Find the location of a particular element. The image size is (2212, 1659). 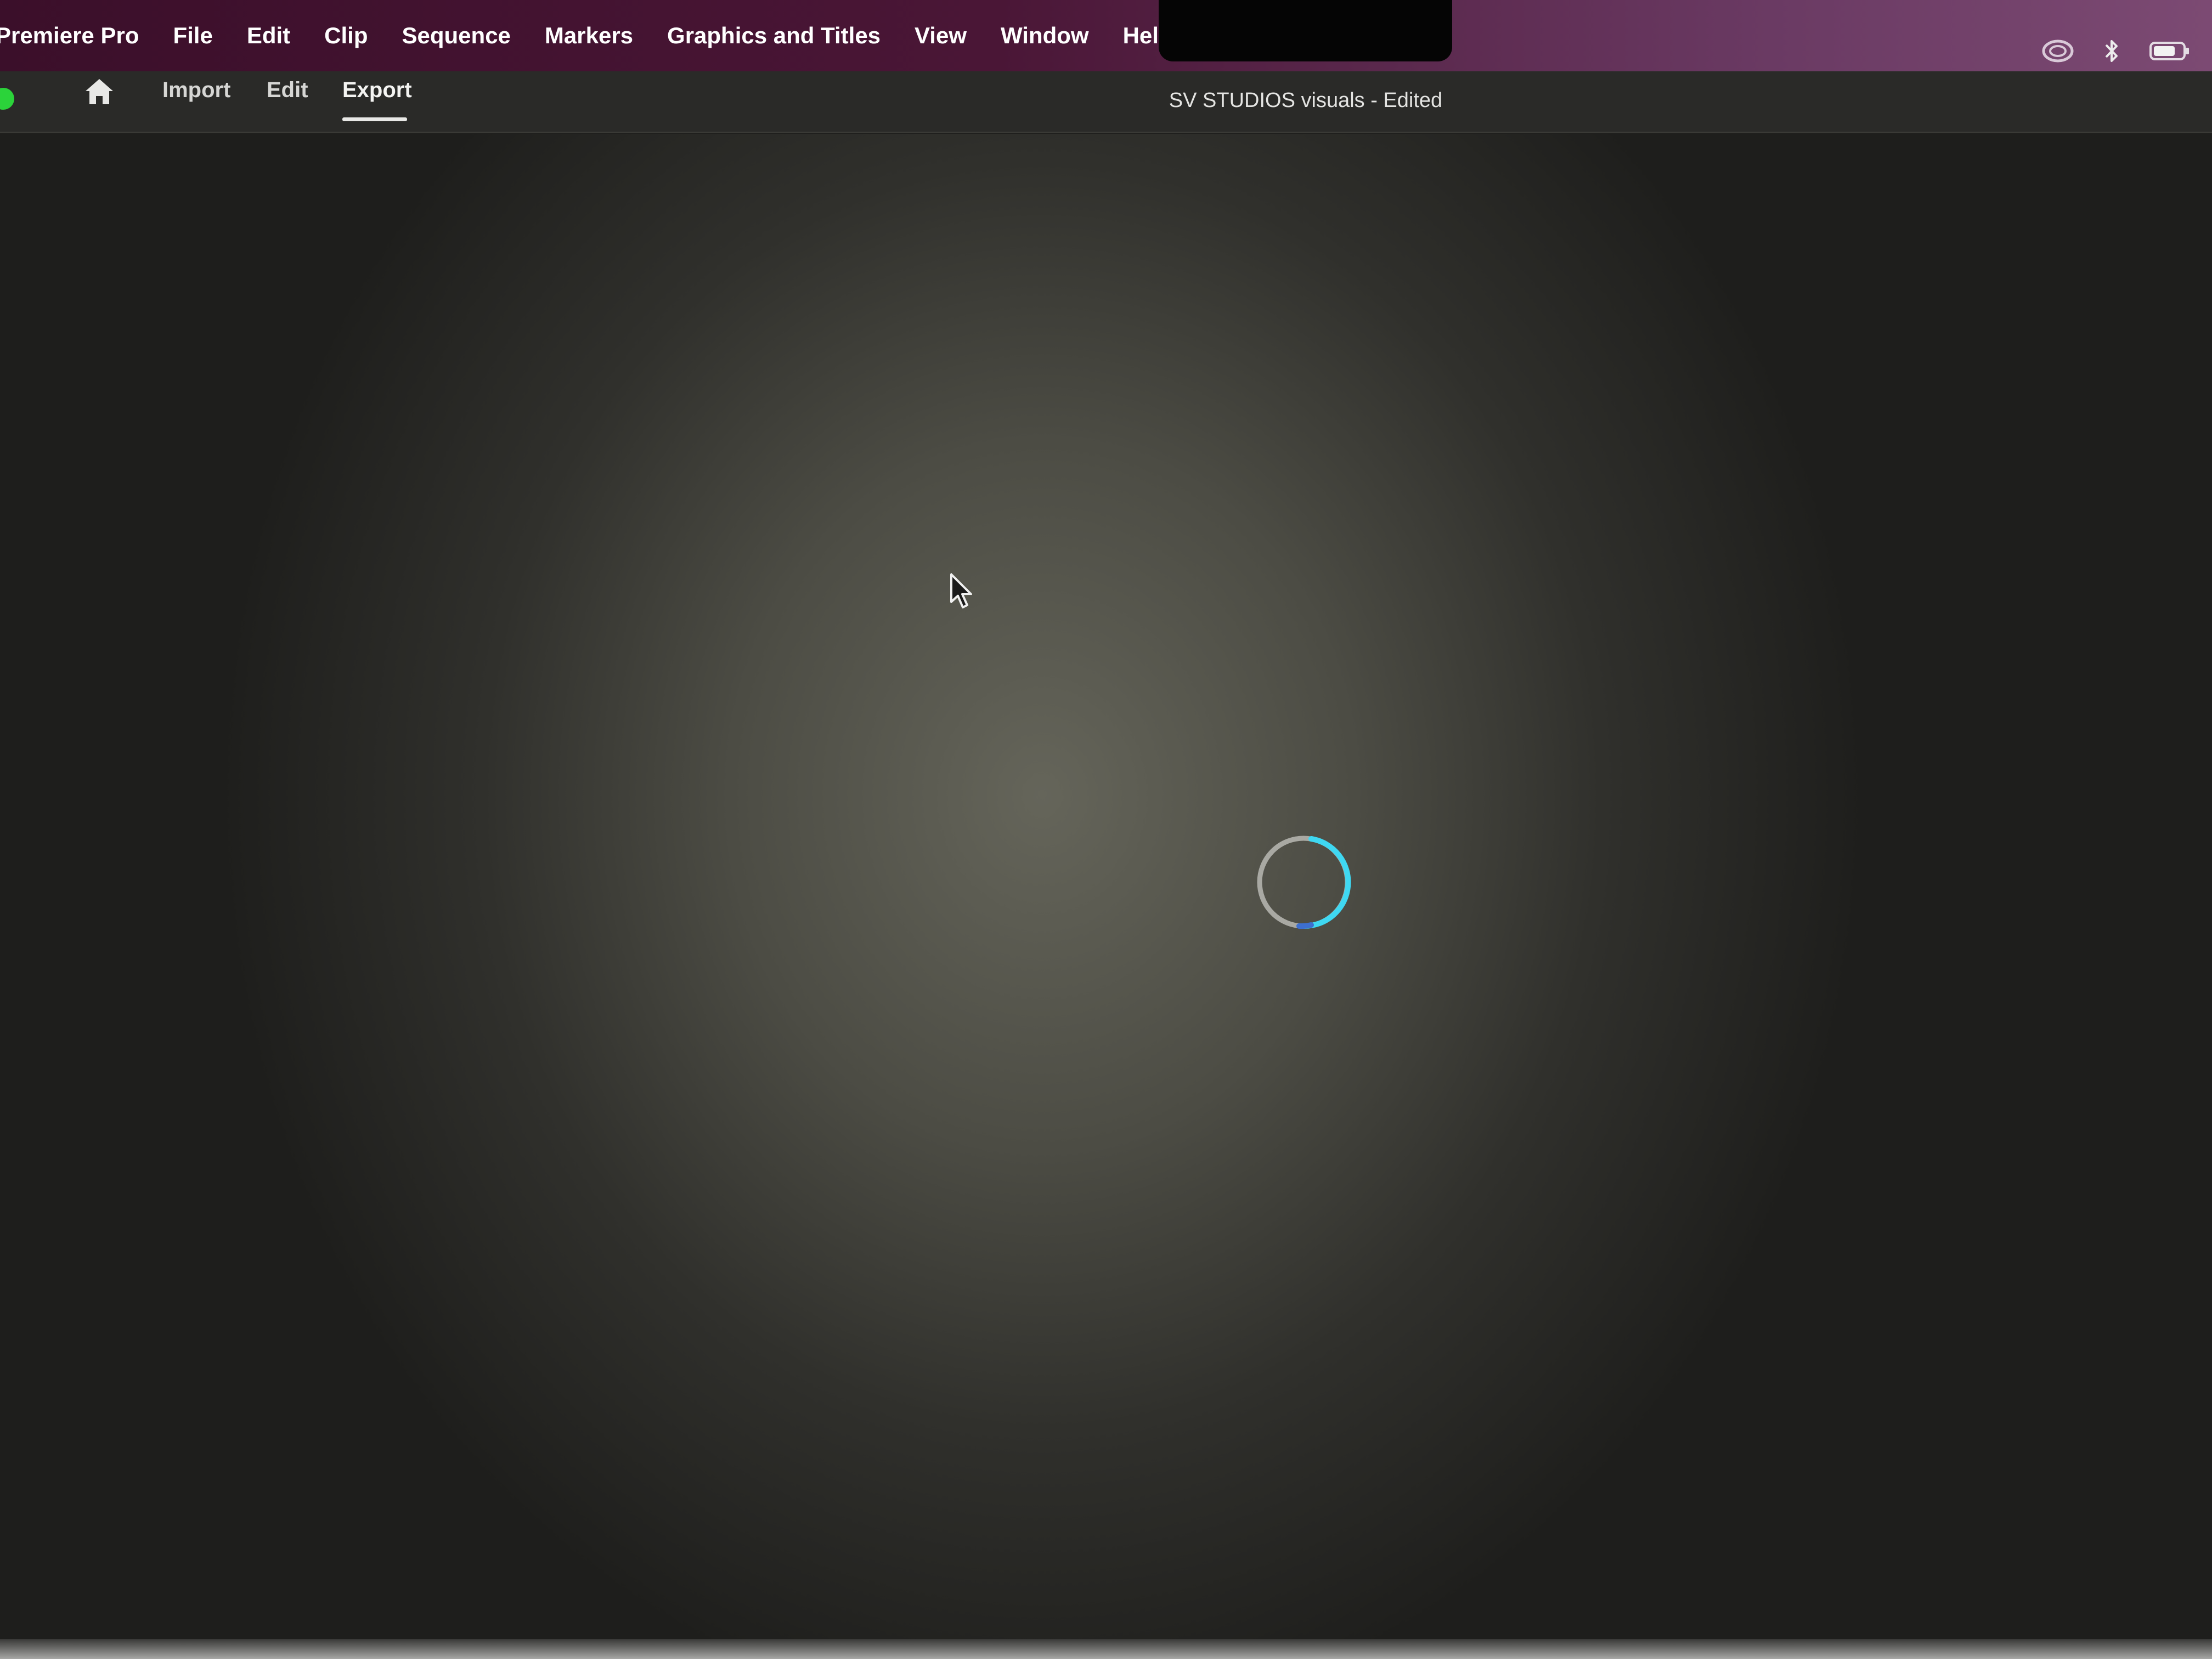

loading-spinner-icon is located at coordinates (1304, 883).